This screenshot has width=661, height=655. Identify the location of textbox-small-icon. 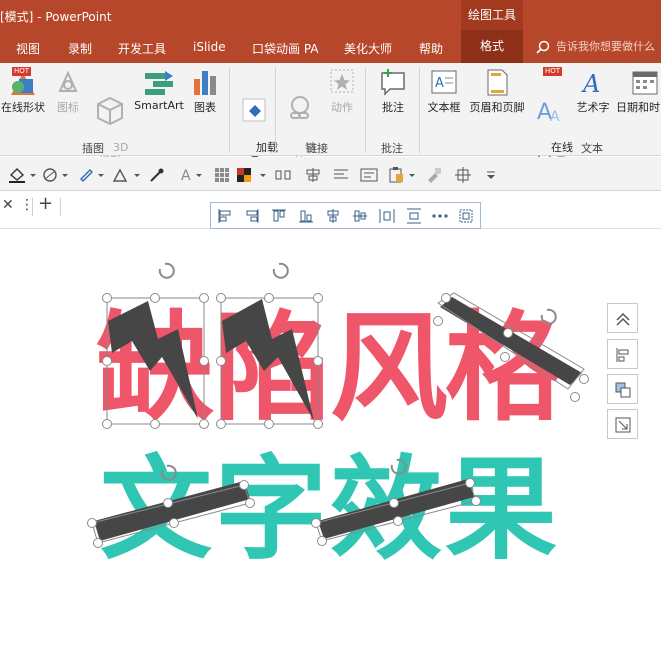
(369, 175).